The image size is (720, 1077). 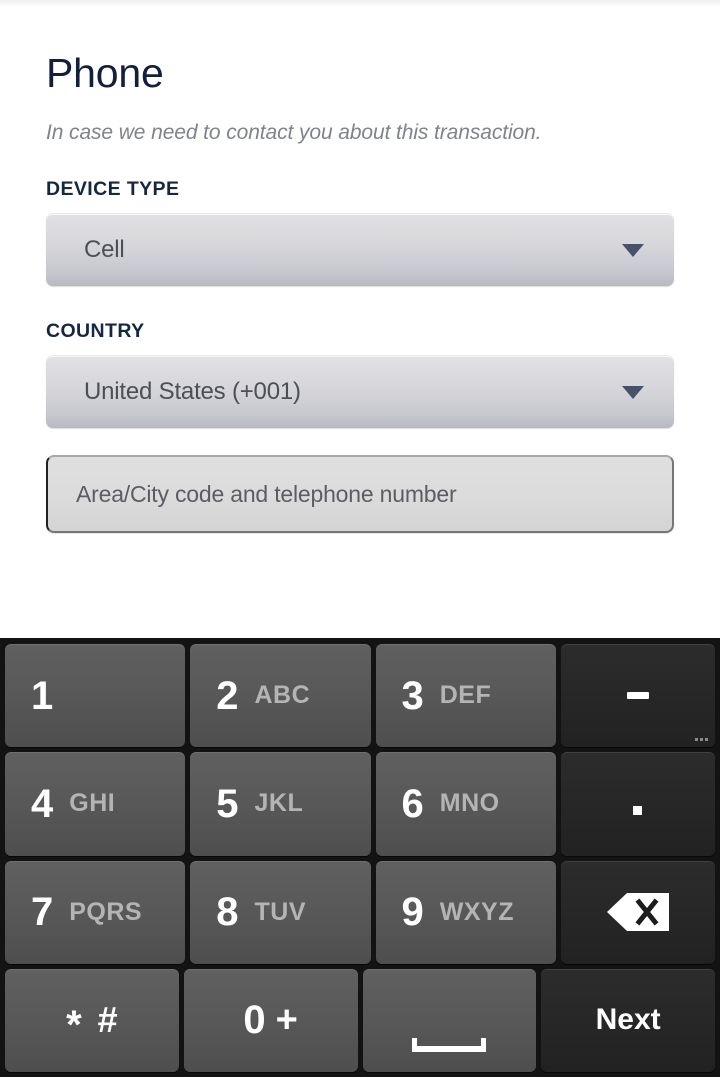 What do you see at coordinates (412, 912) in the screenshot?
I see `key-9-digit: 9` at bounding box center [412, 912].